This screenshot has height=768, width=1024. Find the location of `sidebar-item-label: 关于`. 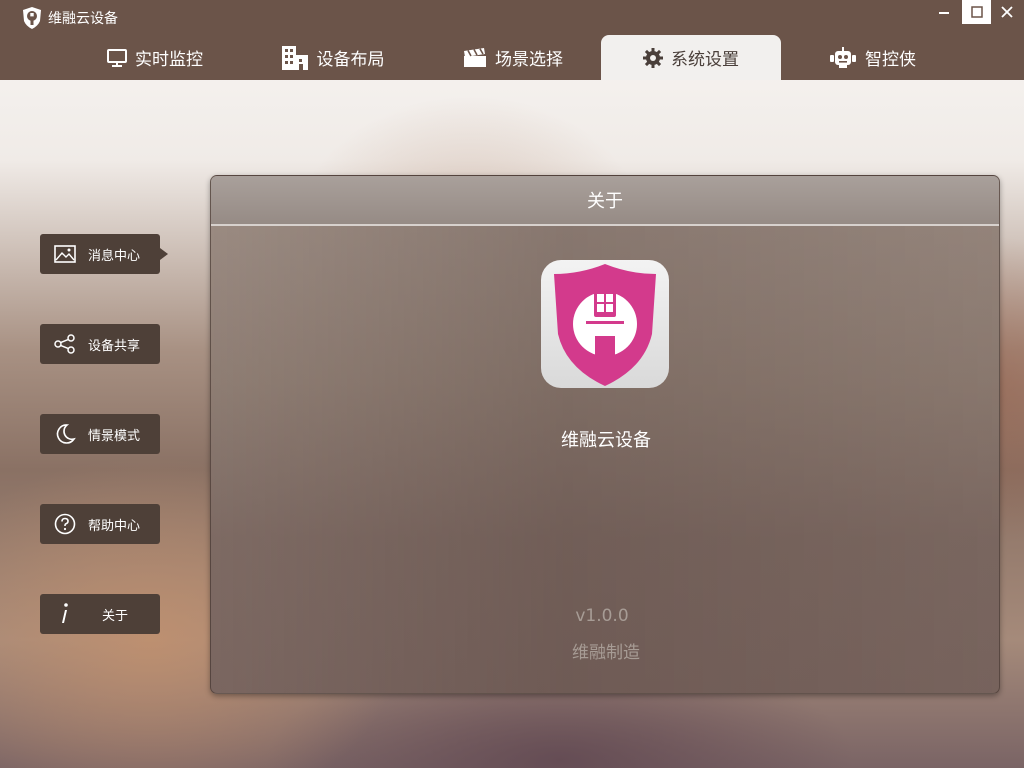

sidebar-item-label: 关于 is located at coordinates (115, 616).